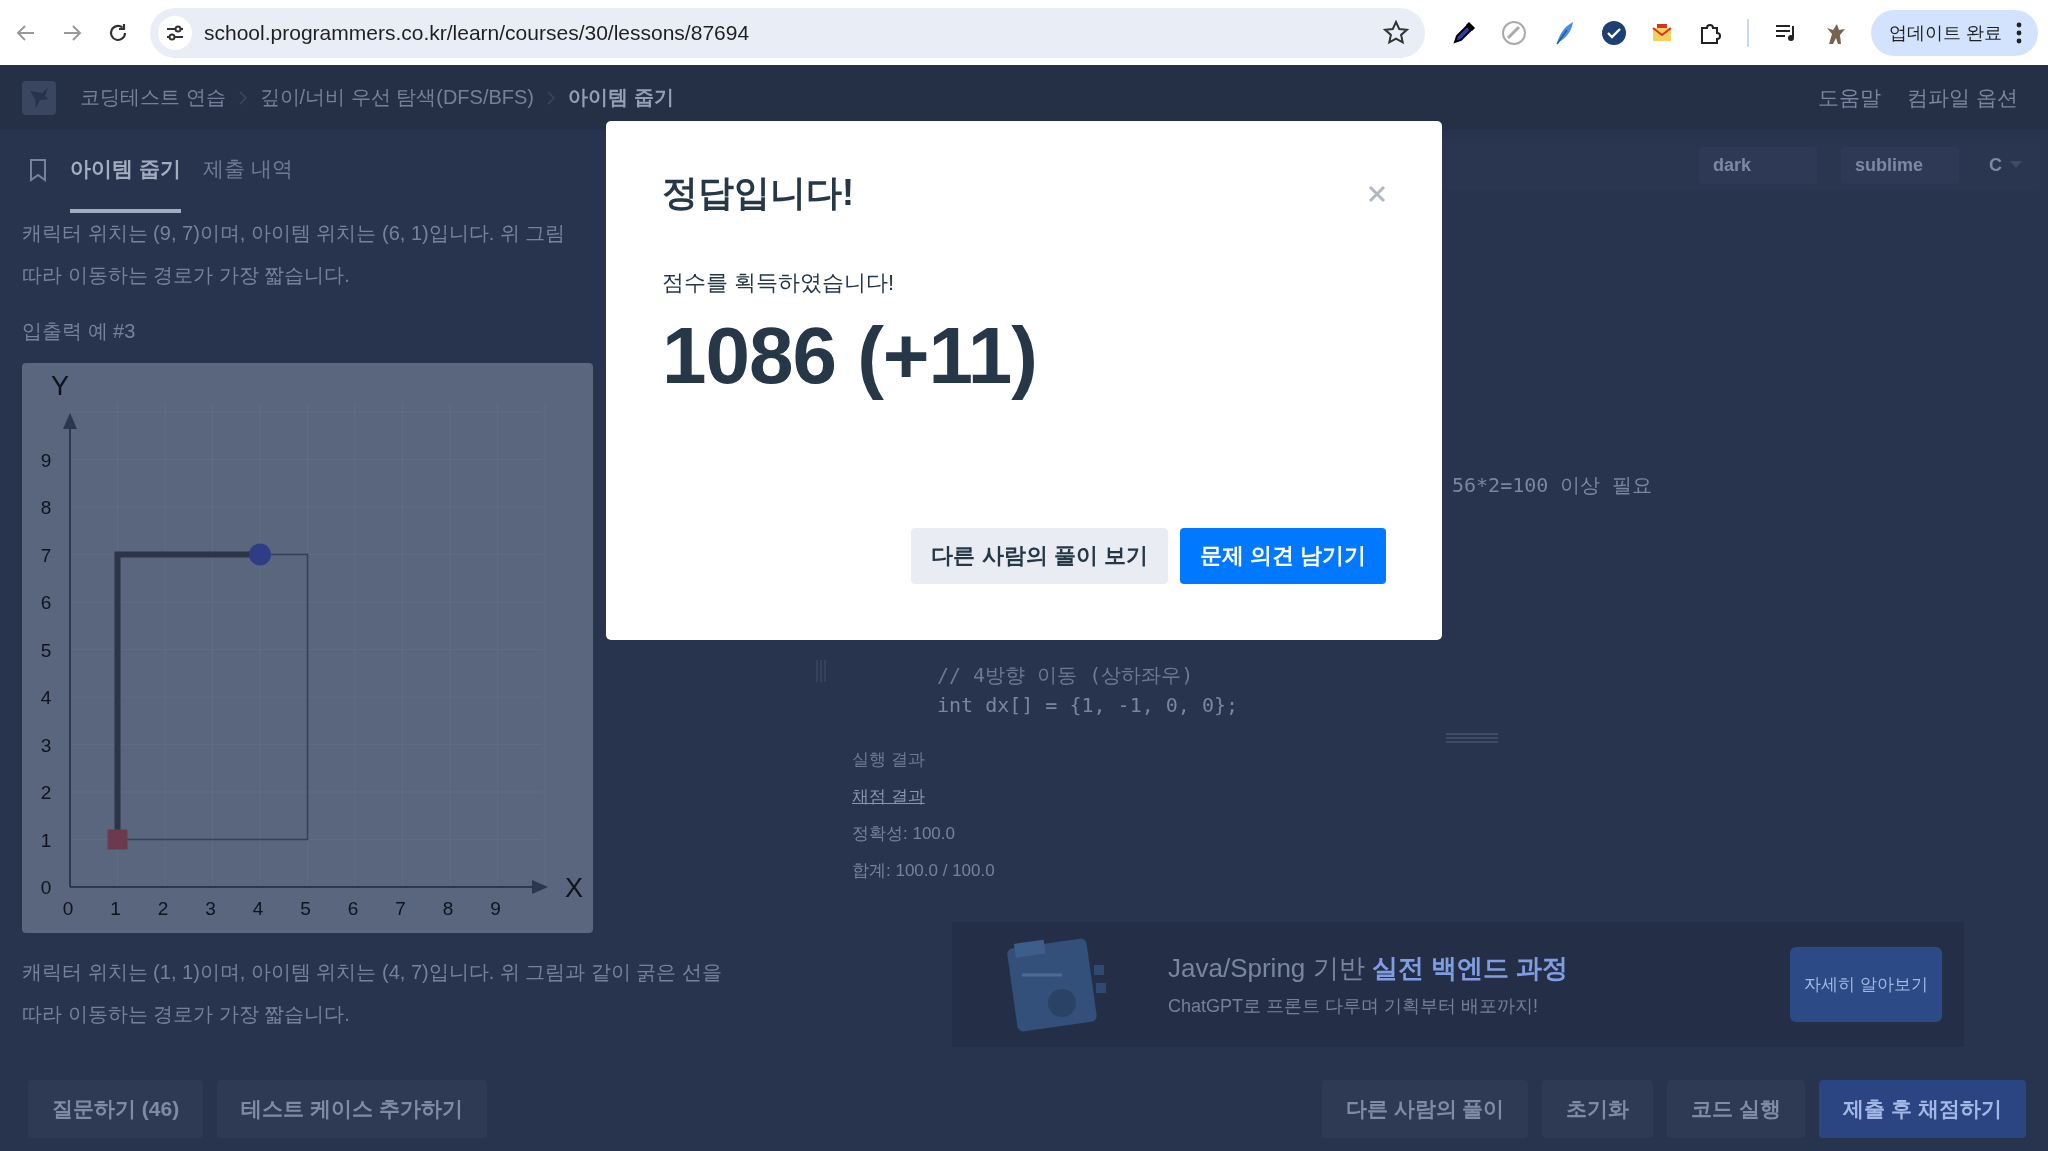  What do you see at coordinates (1552, 485) in the screenshot?
I see `code-line: 56*2=100 이상 필요` at bounding box center [1552, 485].